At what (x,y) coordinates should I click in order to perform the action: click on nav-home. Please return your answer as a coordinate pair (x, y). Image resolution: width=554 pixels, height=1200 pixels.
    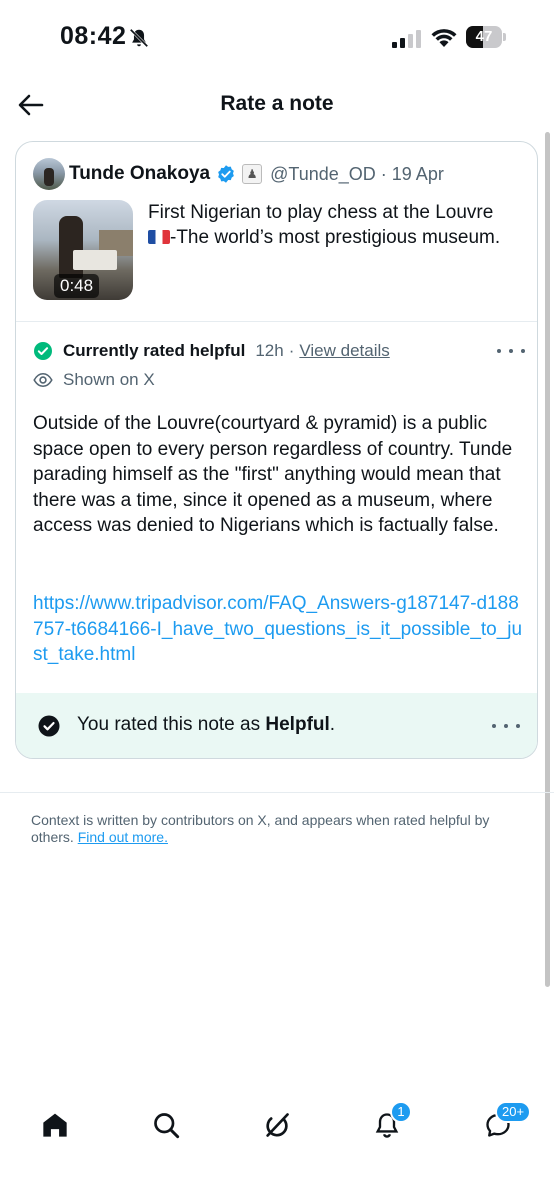
    Looking at the image, I should click on (55, 1125).